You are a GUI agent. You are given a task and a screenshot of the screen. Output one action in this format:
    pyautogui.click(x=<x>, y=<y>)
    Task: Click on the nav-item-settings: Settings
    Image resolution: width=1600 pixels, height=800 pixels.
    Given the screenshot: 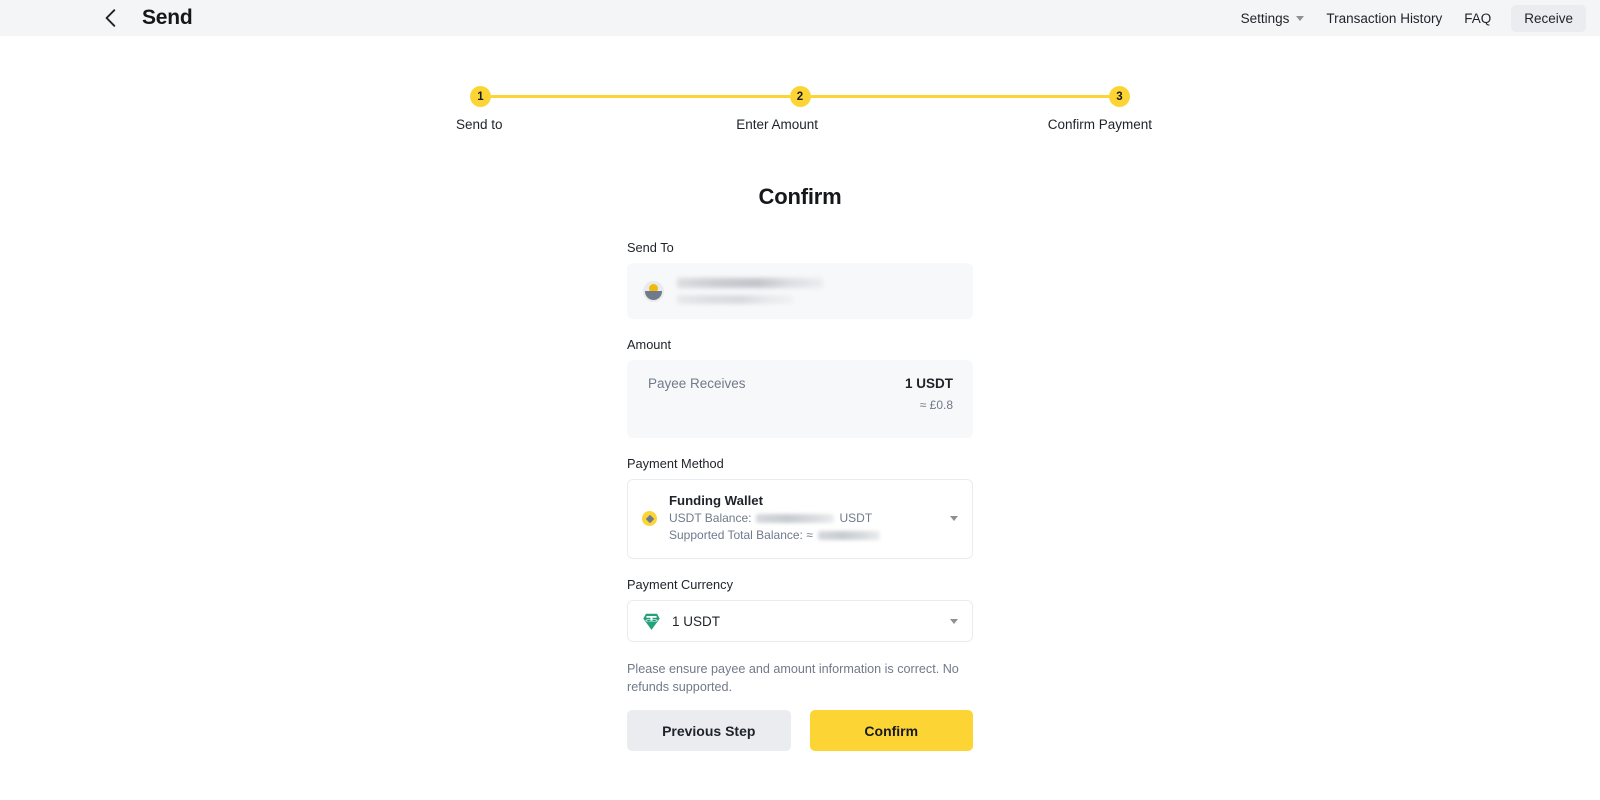 What is the action you would take?
    pyautogui.click(x=1273, y=18)
    